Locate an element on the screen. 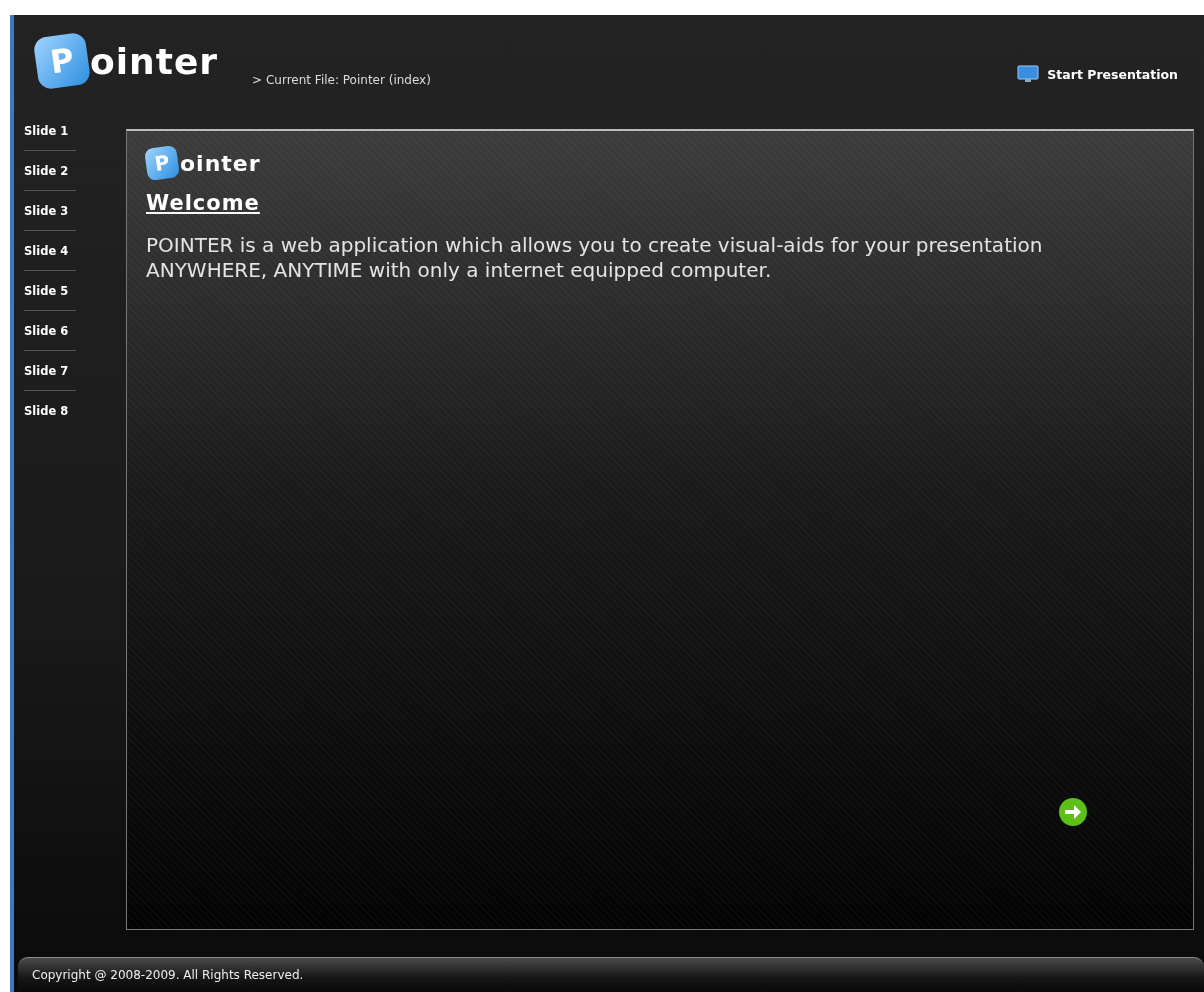 The height and width of the screenshot is (992, 1204). slide-link: Slide 8 is located at coordinates (50, 411).